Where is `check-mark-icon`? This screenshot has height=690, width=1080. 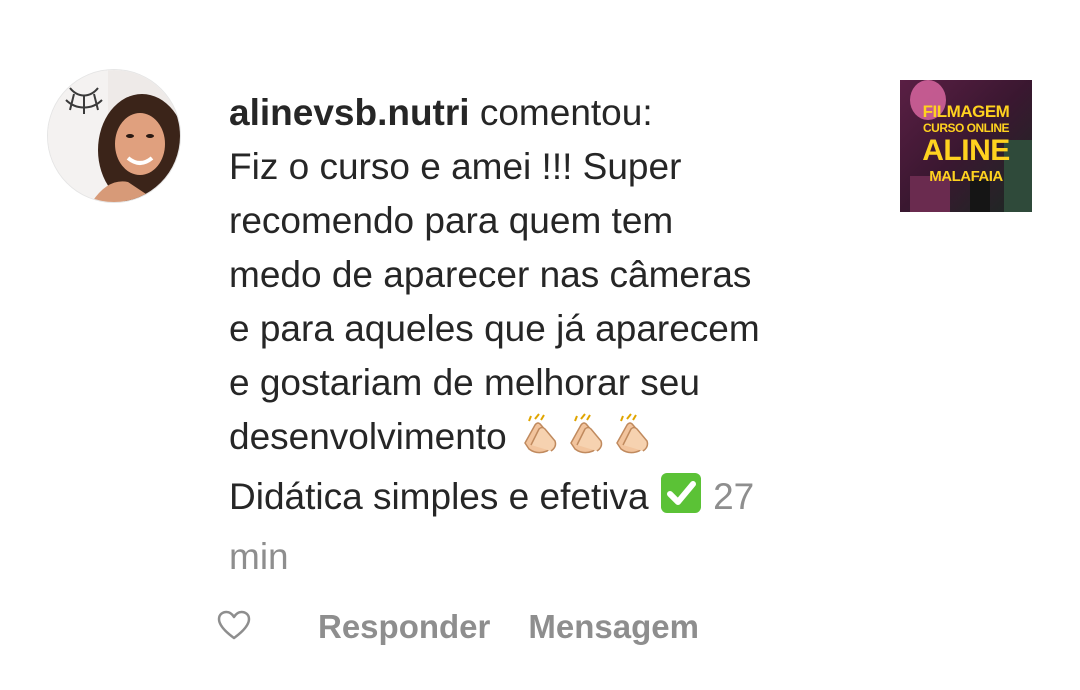
check-mark-icon is located at coordinates (681, 500).